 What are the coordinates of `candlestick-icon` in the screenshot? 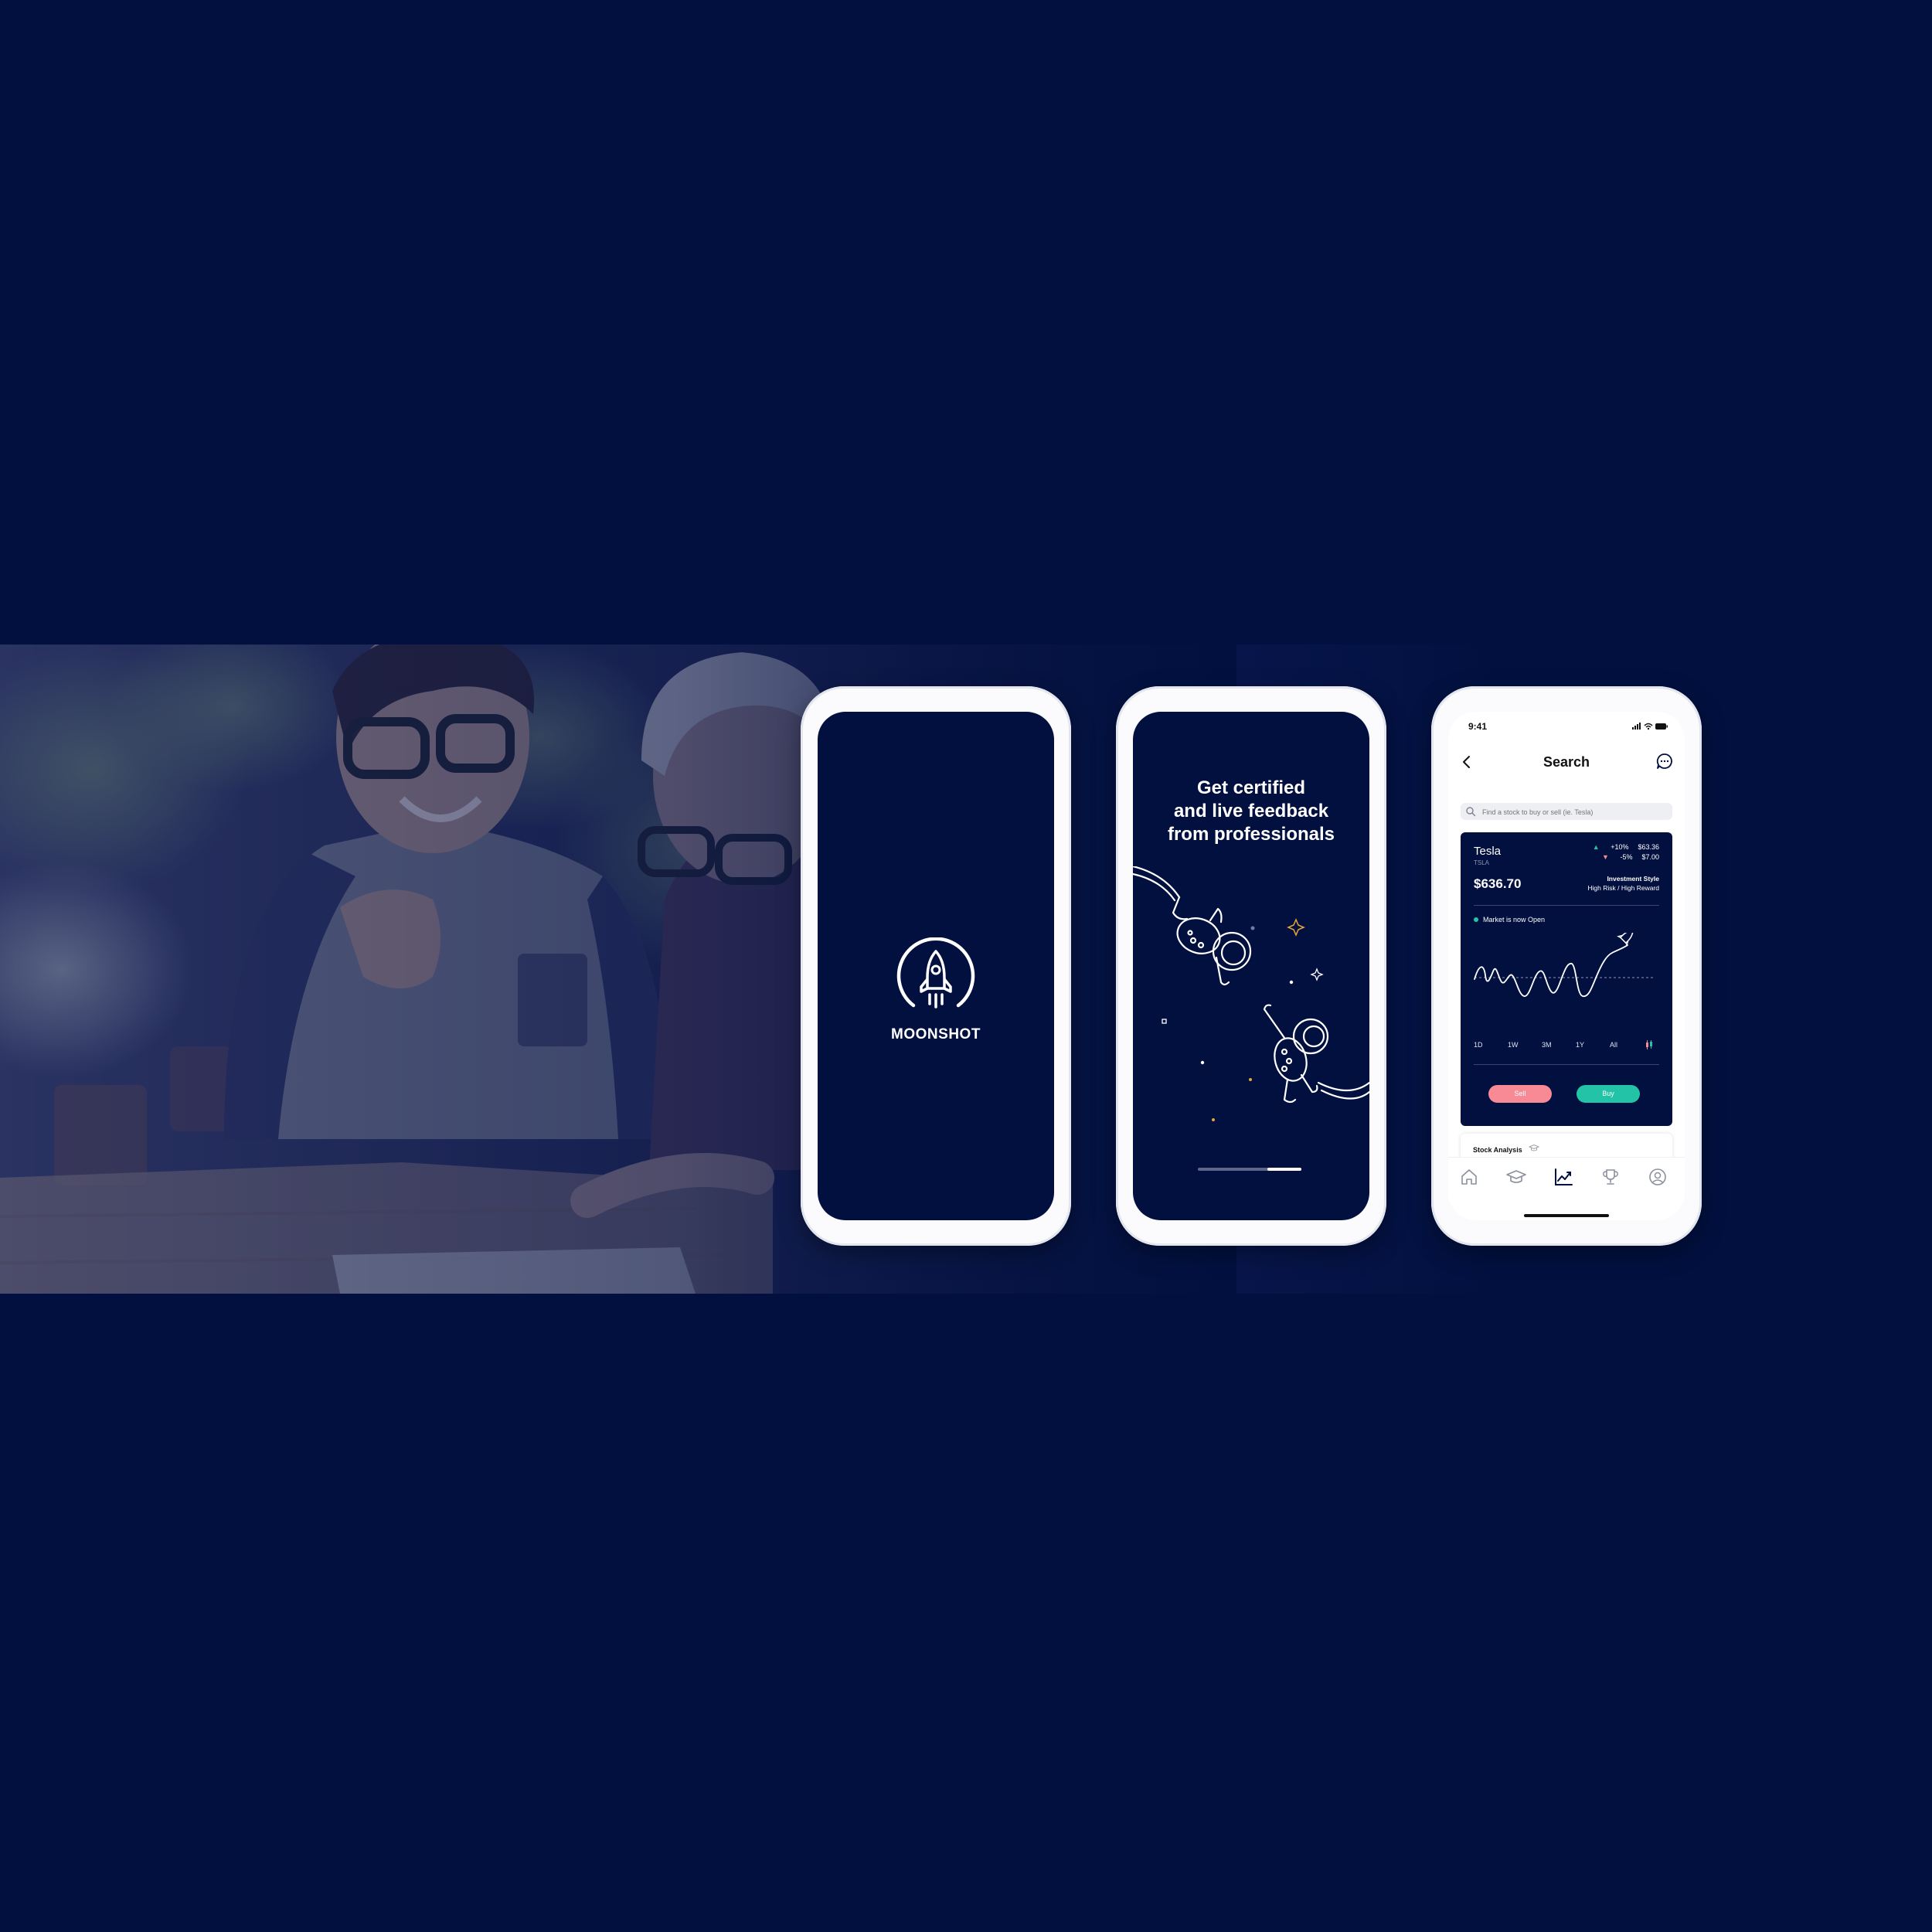 It's located at (1649, 1044).